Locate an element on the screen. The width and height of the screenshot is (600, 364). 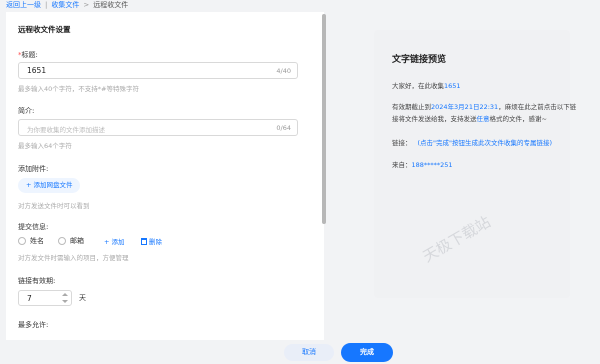
preview-link: 链接： (点击"完成"按钮生成此次文件收集的专属链接) is located at coordinates (472, 143).